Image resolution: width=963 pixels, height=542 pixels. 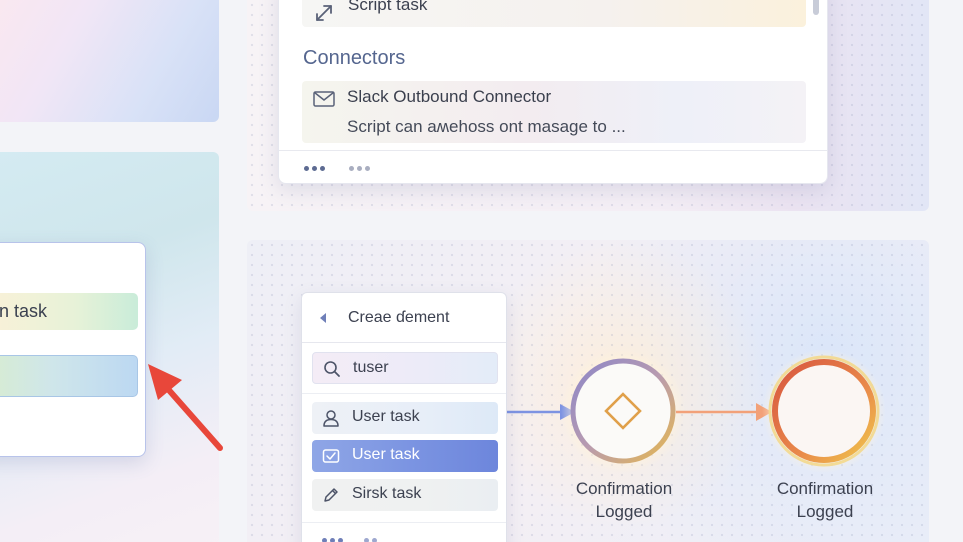 I want to click on more-options-secondary-icon, so click(x=370, y=540).